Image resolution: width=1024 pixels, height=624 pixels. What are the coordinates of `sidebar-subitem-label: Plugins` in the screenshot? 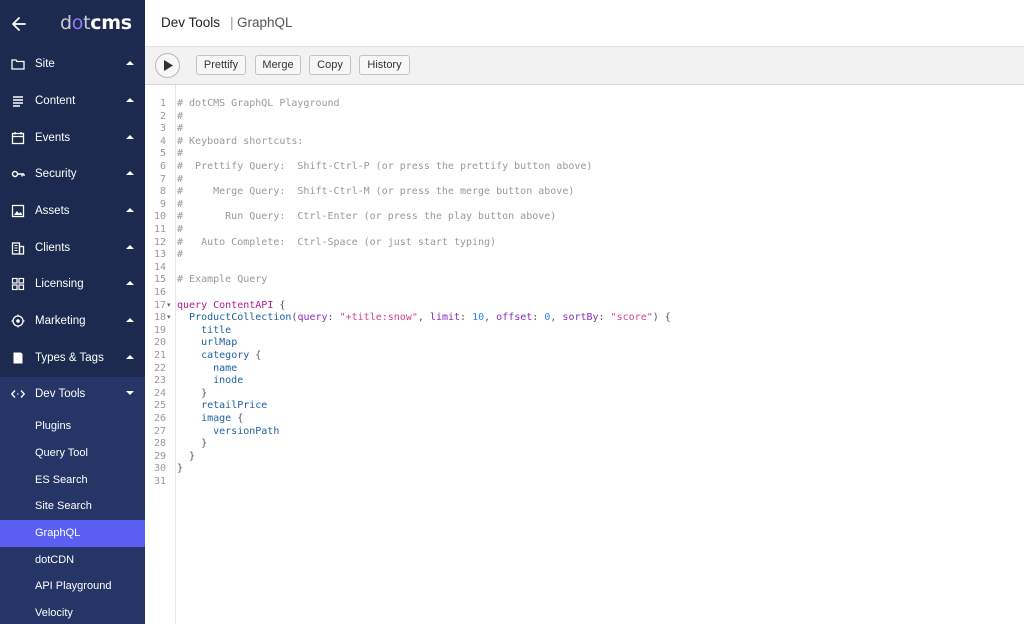 It's located at (53, 426).